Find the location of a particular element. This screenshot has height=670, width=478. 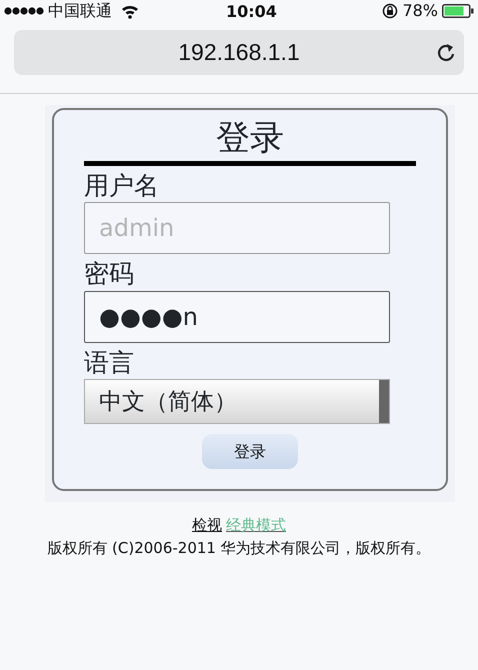

reload-icon is located at coordinates (446, 53).